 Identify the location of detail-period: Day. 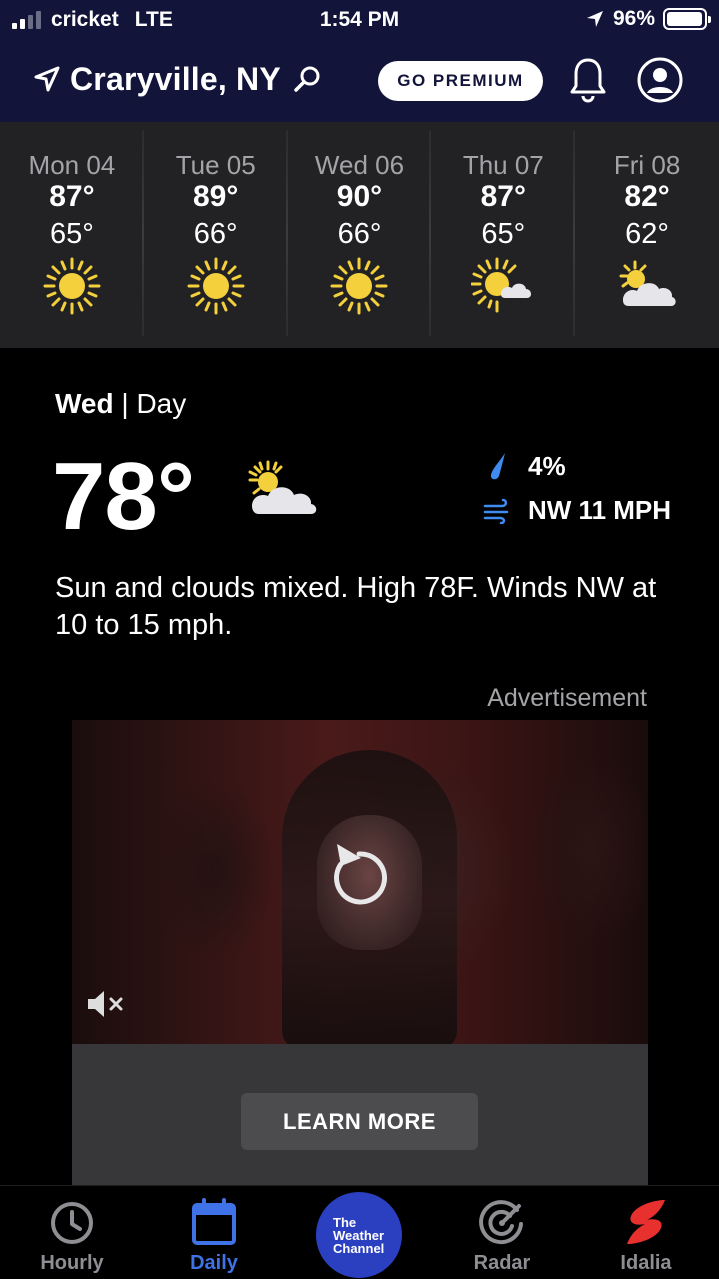
(161, 403).